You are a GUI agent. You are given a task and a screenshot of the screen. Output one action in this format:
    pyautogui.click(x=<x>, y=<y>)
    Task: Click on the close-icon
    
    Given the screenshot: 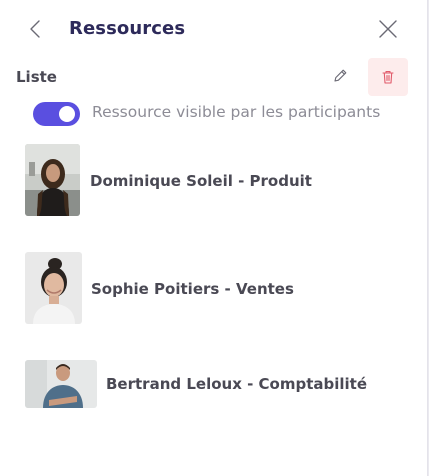 What is the action you would take?
    pyautogui.click(x=388, y=29)
    